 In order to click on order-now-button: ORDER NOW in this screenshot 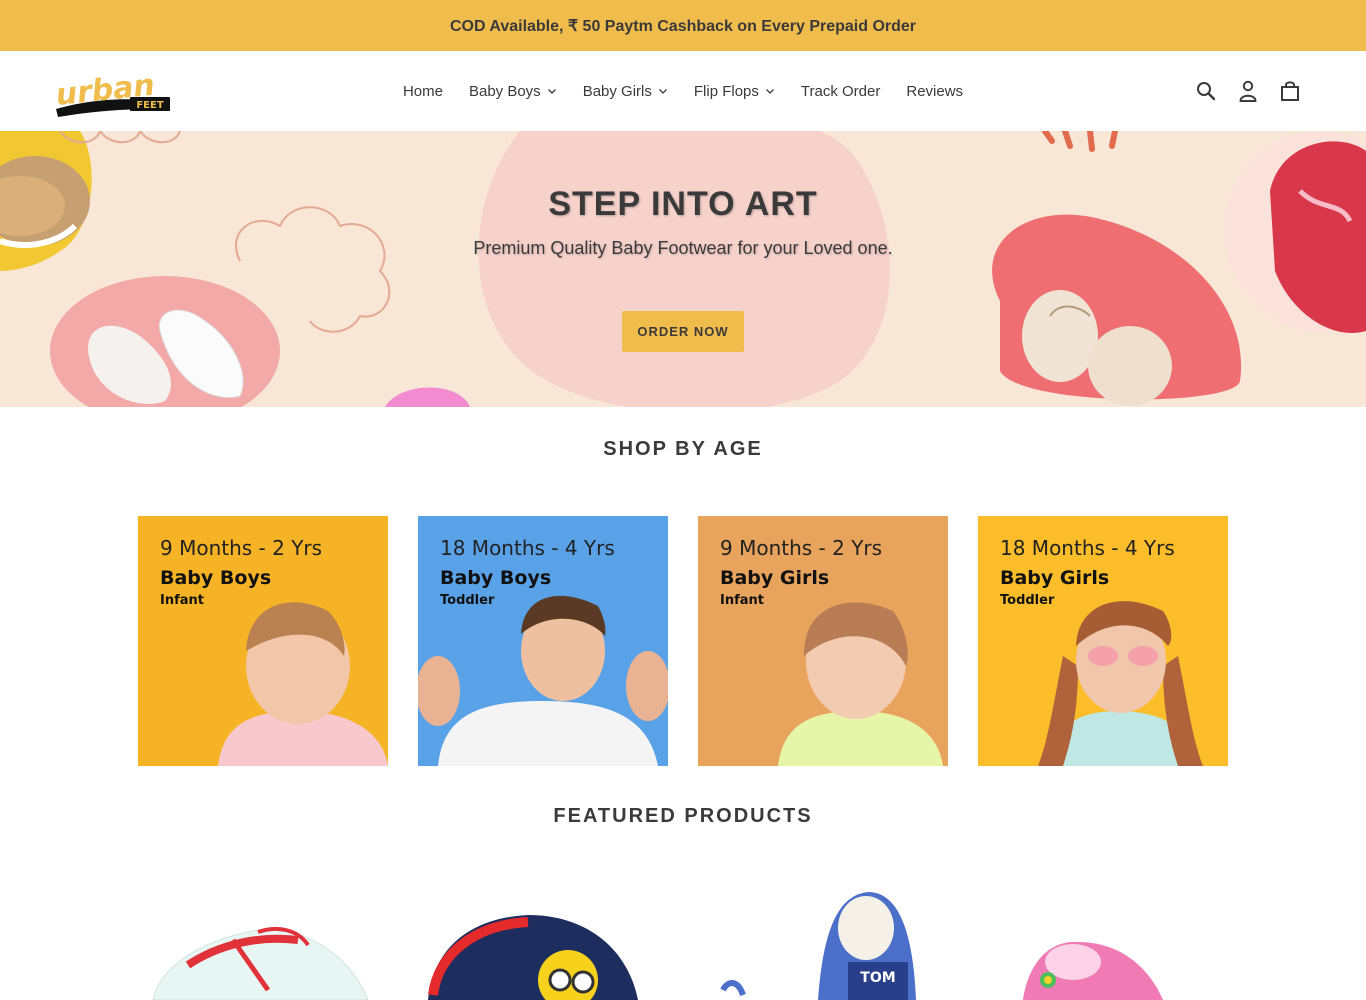, I will do `click(683, 331)`.